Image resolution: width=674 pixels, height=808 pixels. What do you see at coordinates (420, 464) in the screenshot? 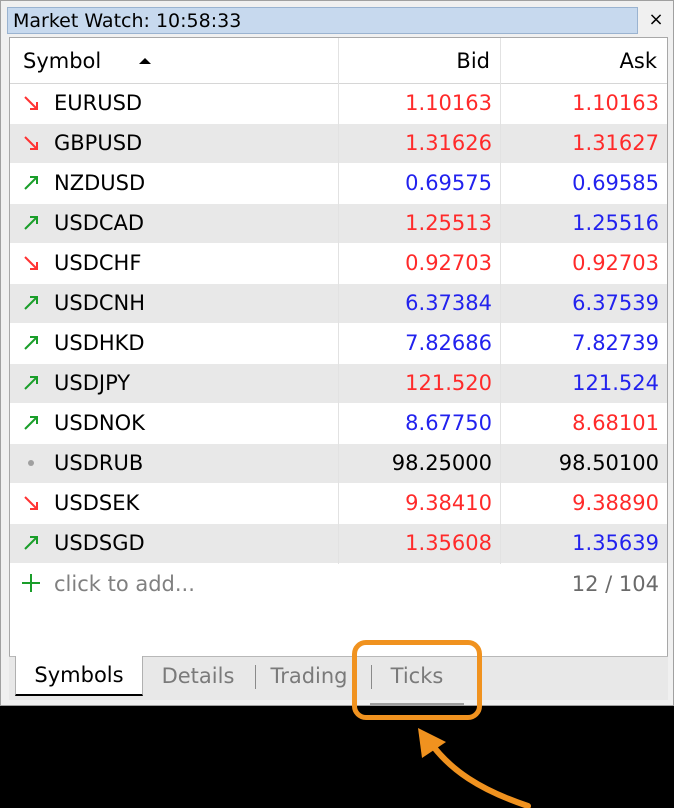
I see `bid-price: 98.25000` at bounding box center [420, 464].